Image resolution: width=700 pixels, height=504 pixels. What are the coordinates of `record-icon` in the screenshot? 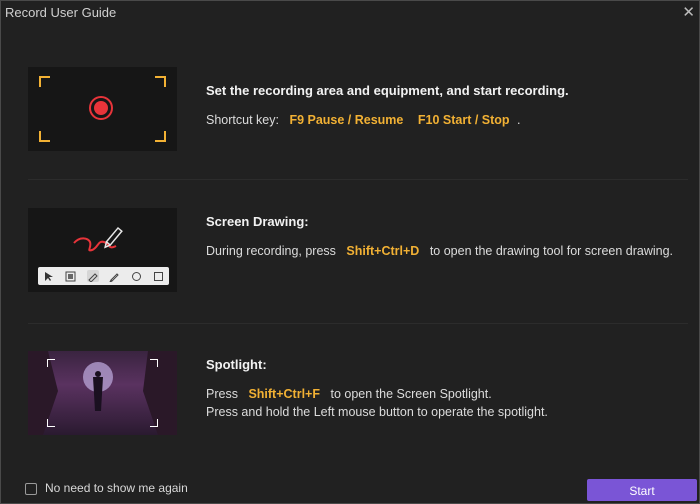 It's located at (101, 108).